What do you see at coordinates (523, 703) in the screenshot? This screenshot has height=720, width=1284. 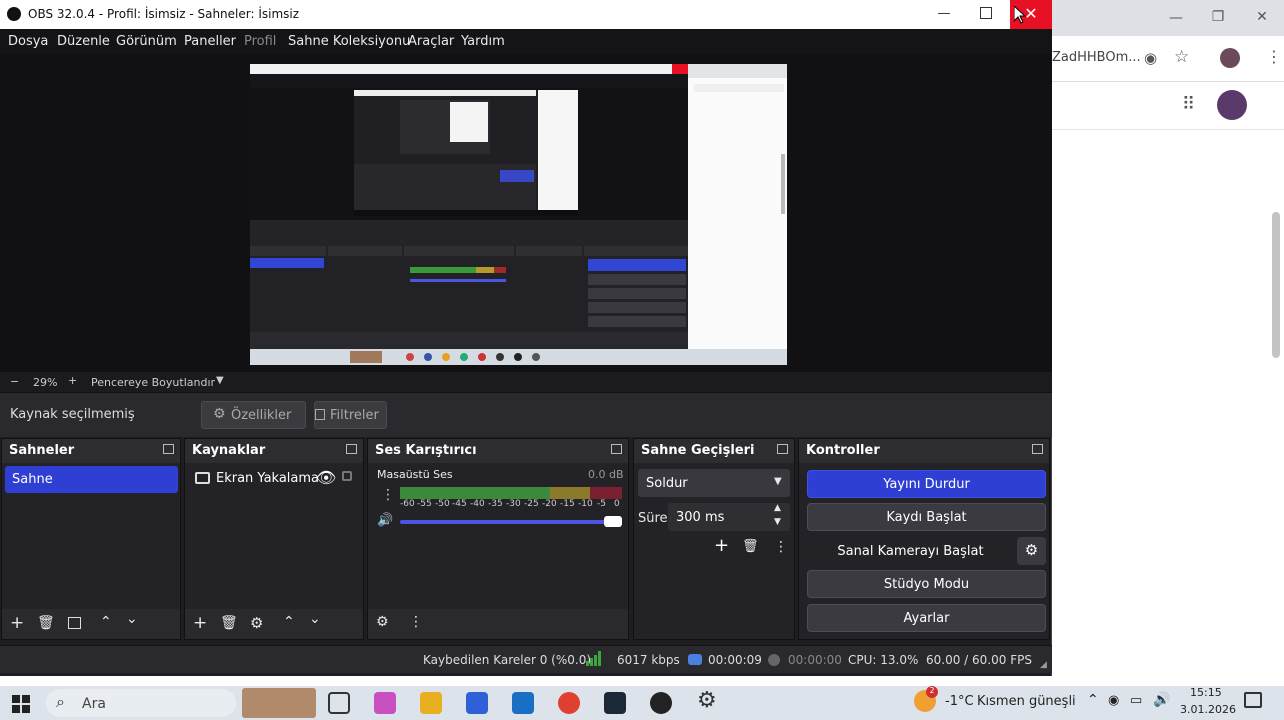 I see `outlook-icon` at bounding box center [523, 703].